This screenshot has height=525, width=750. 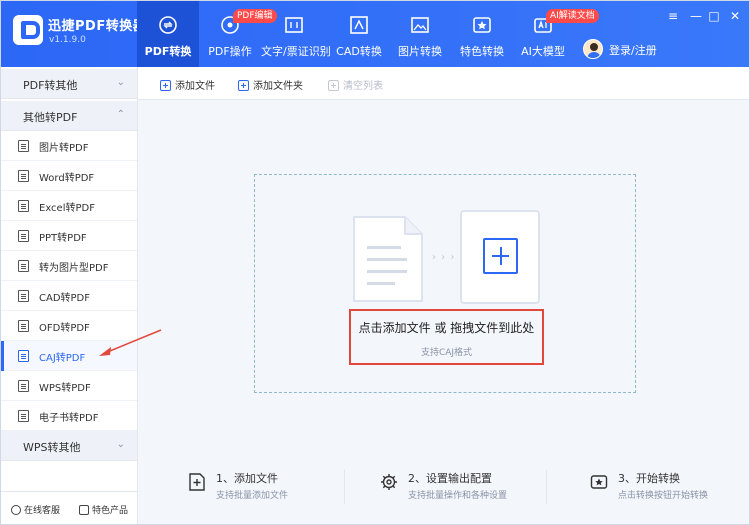 What do you see at coordinates (28, 30) in the screenshot?
I see `app-logo-icon` at bounding box center [28, 30].